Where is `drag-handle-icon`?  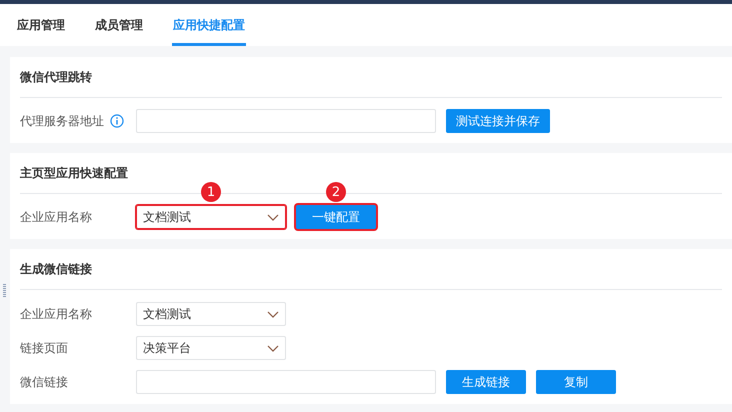
drag-handle-icon is located at coordinates (4, 291).